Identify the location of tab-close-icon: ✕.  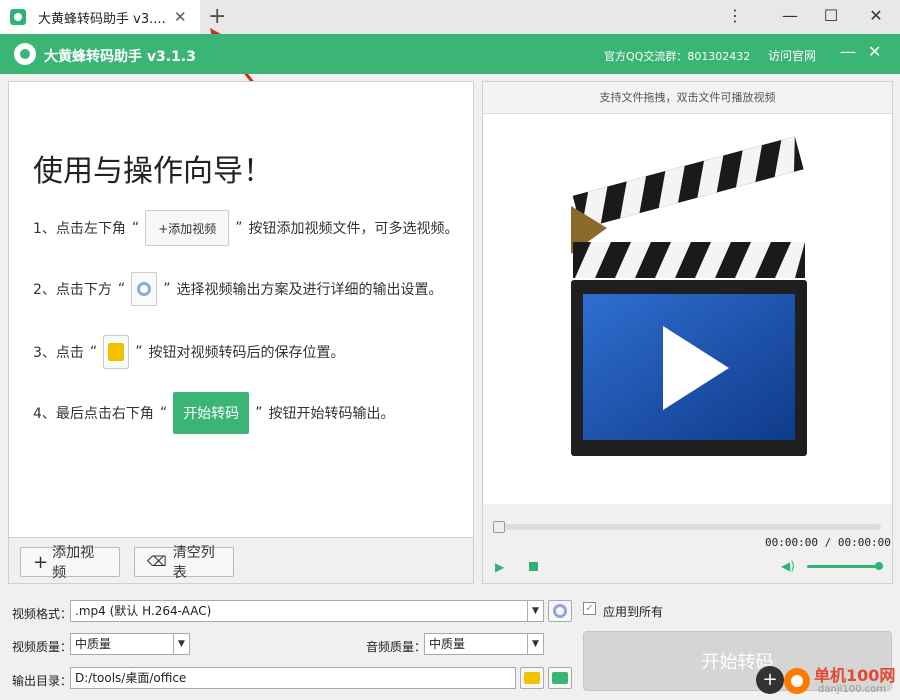
(180, 17).